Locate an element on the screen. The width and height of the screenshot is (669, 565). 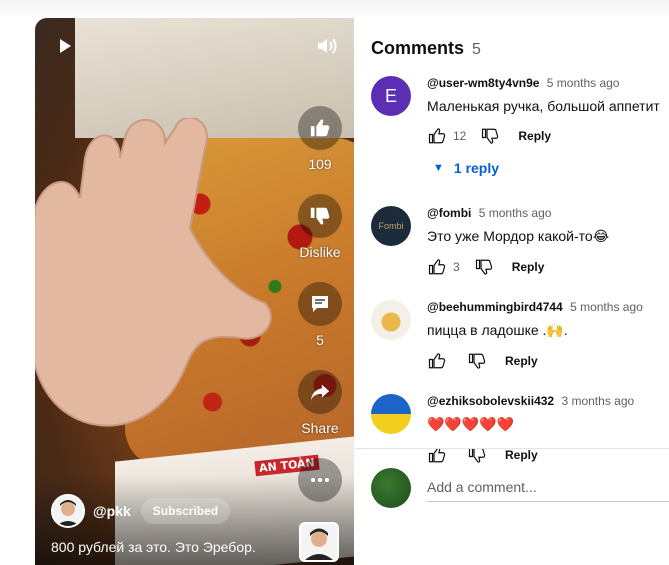
dislike-button is located at coordinates (320, 216).